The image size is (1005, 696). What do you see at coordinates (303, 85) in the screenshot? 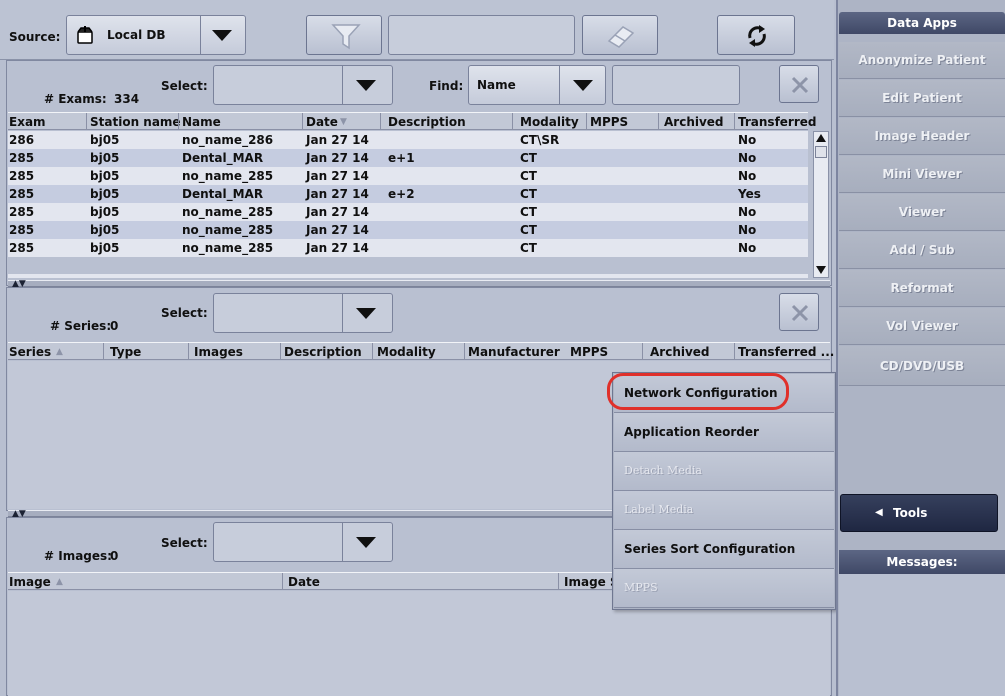
I see `exams-select-dropdown` at bounding box center [303, 85].